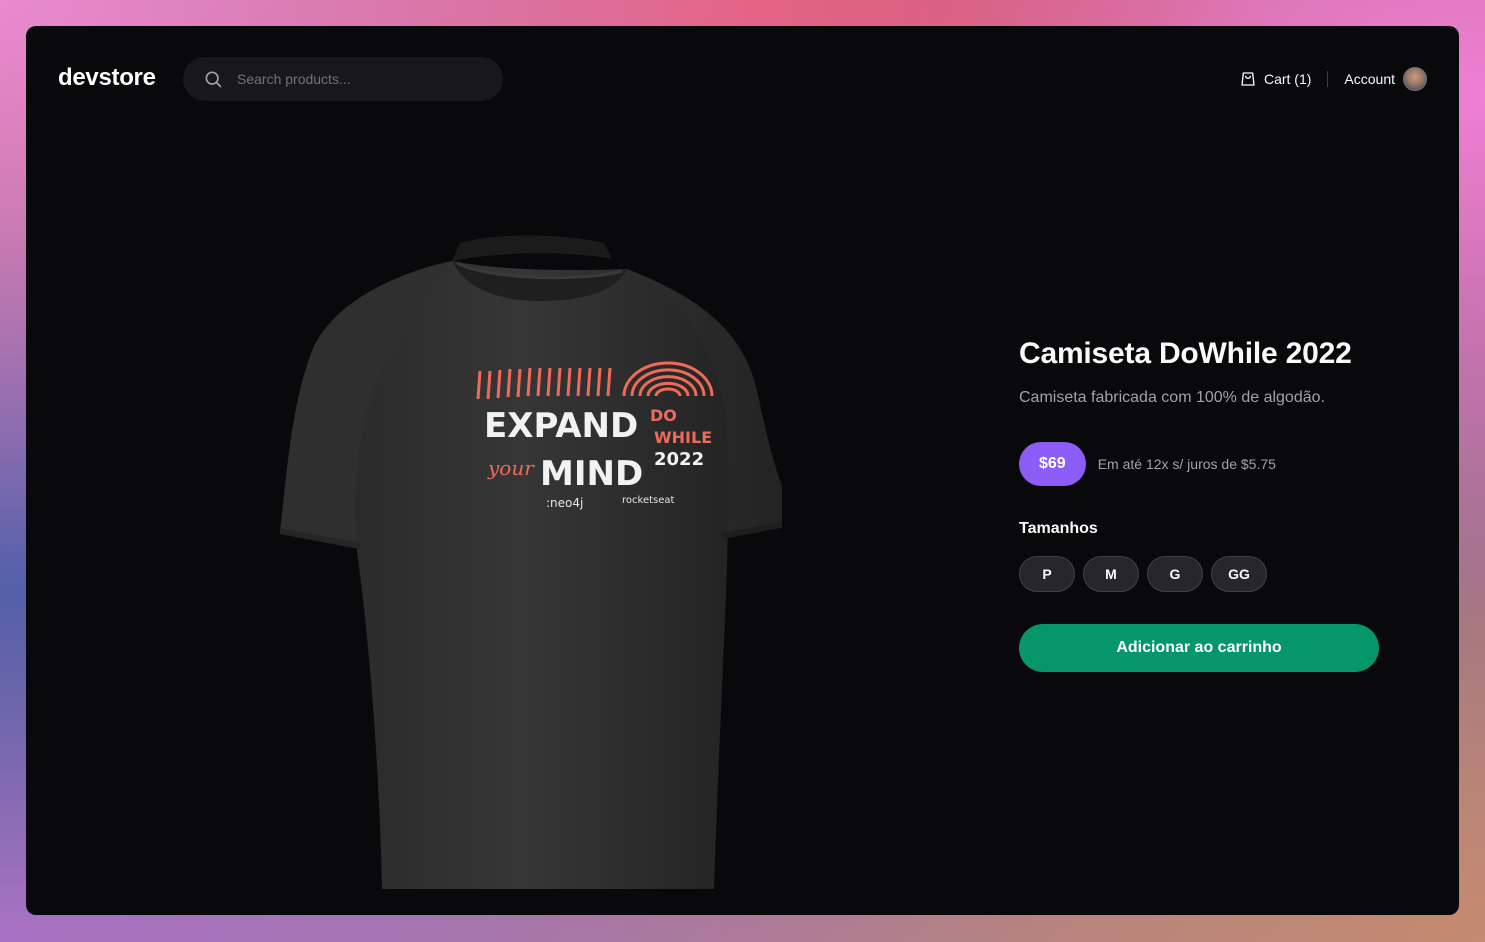 The image size is (1485, 942). Describe the element at coordinates (1047, 574) in the screenshot. I see `size-button-p: P` at that location.